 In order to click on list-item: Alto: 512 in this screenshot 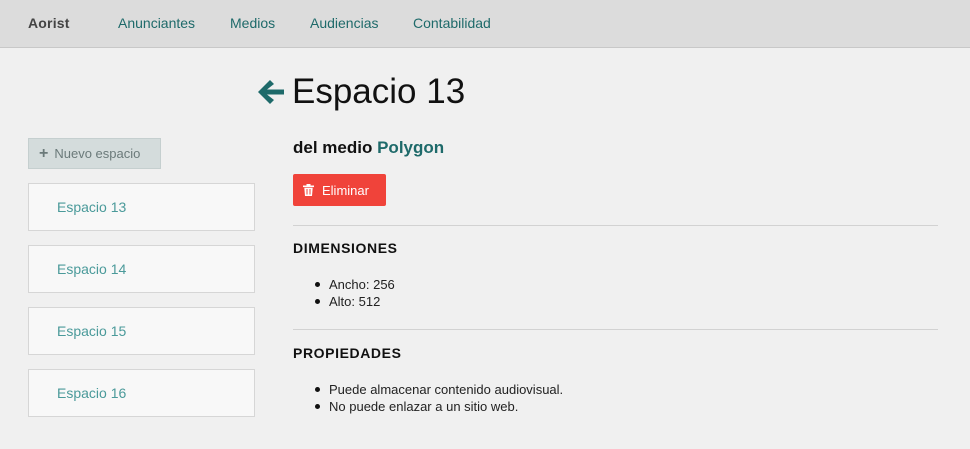, I will do `click(355, 301)`.